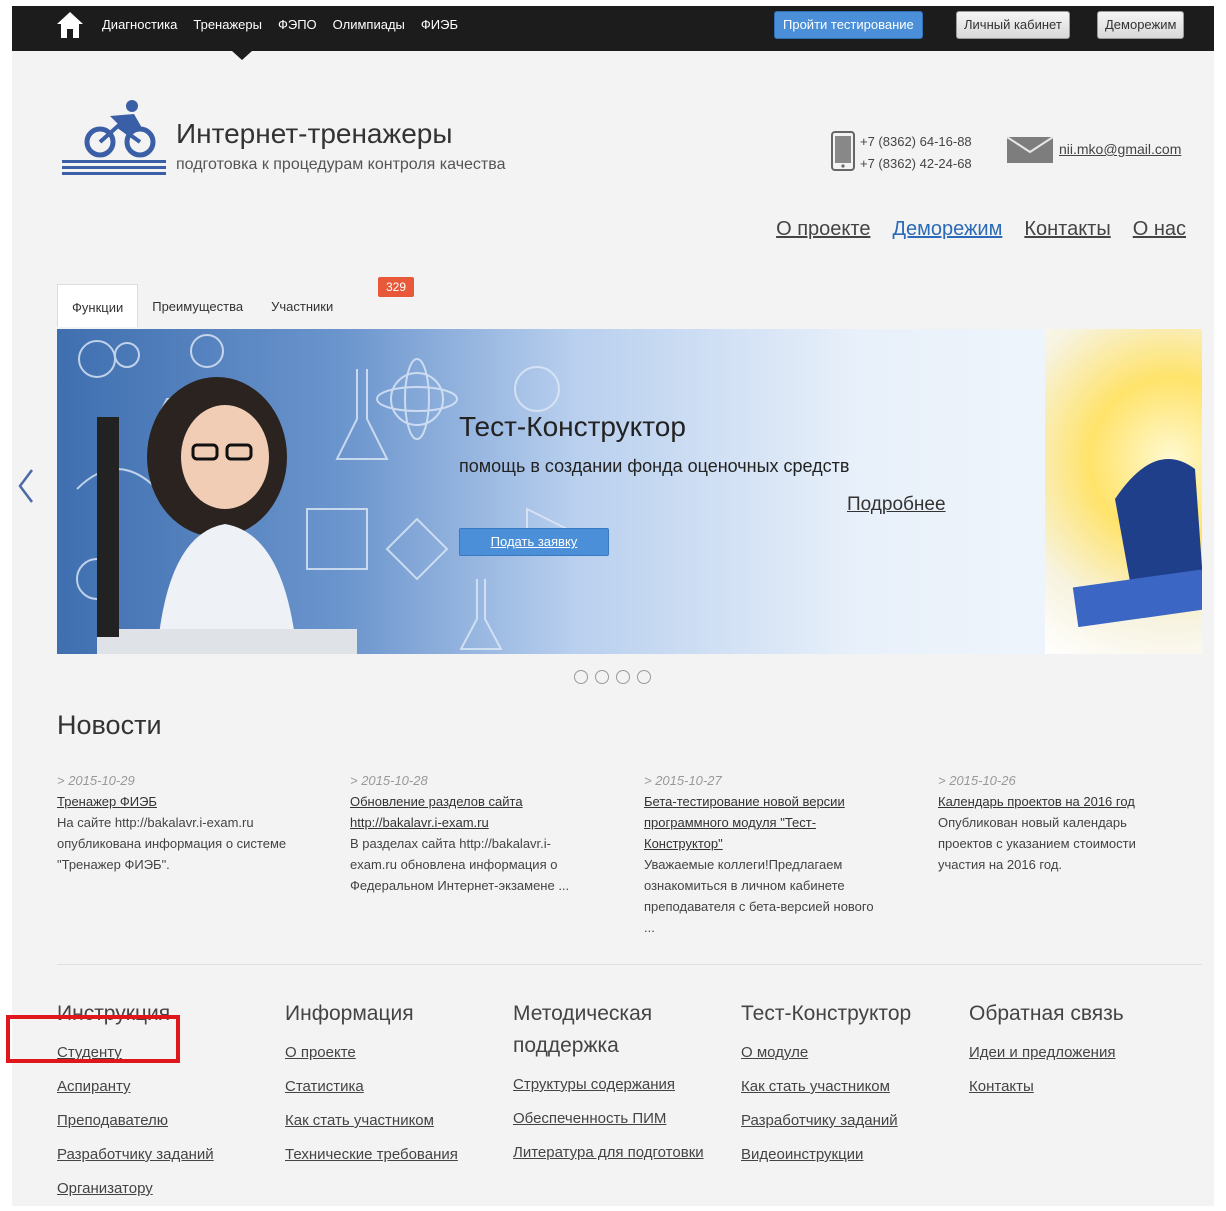 This screenshot has height=1211, width=1226. Describe the element at coordinates (683, 780) in the screenshot. I see `news-date: > 2015-10-27` at that location.